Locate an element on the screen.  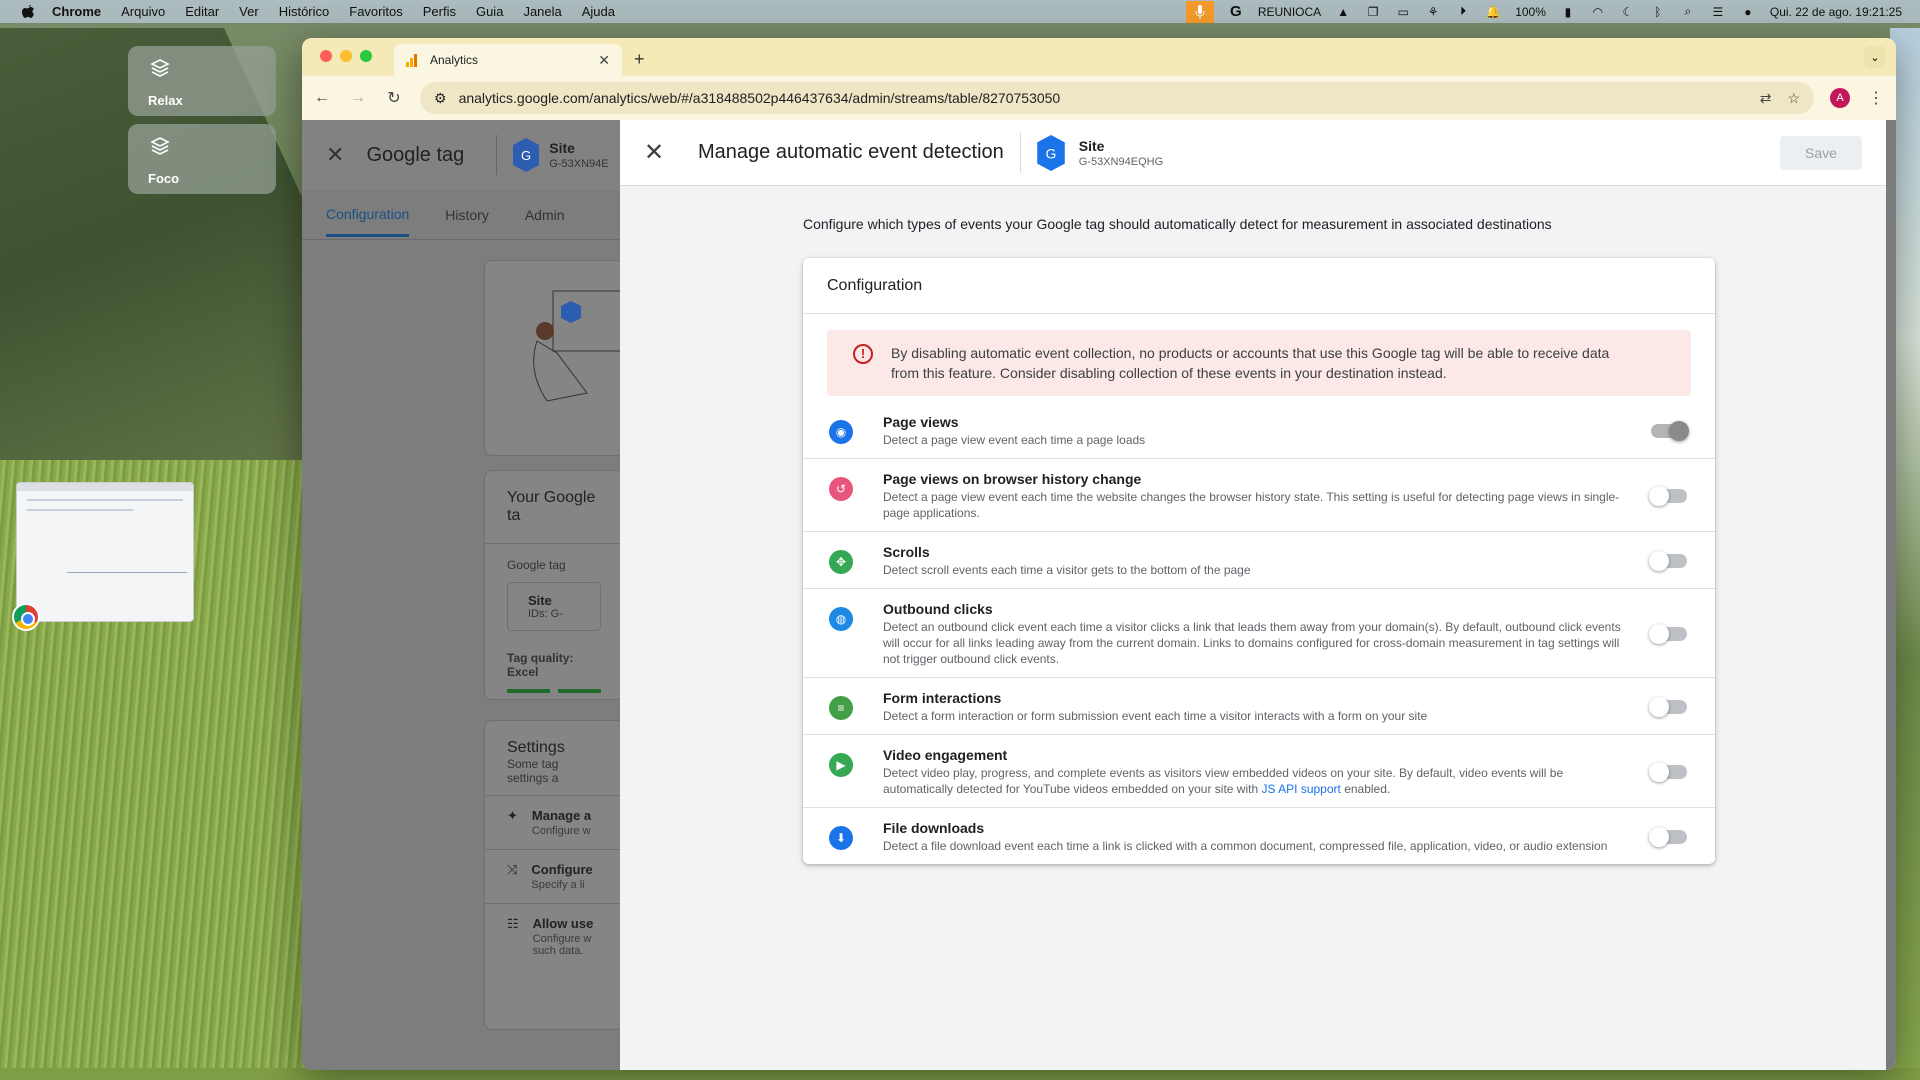
event-title: Video engagement is located at coordinates (945, 755).